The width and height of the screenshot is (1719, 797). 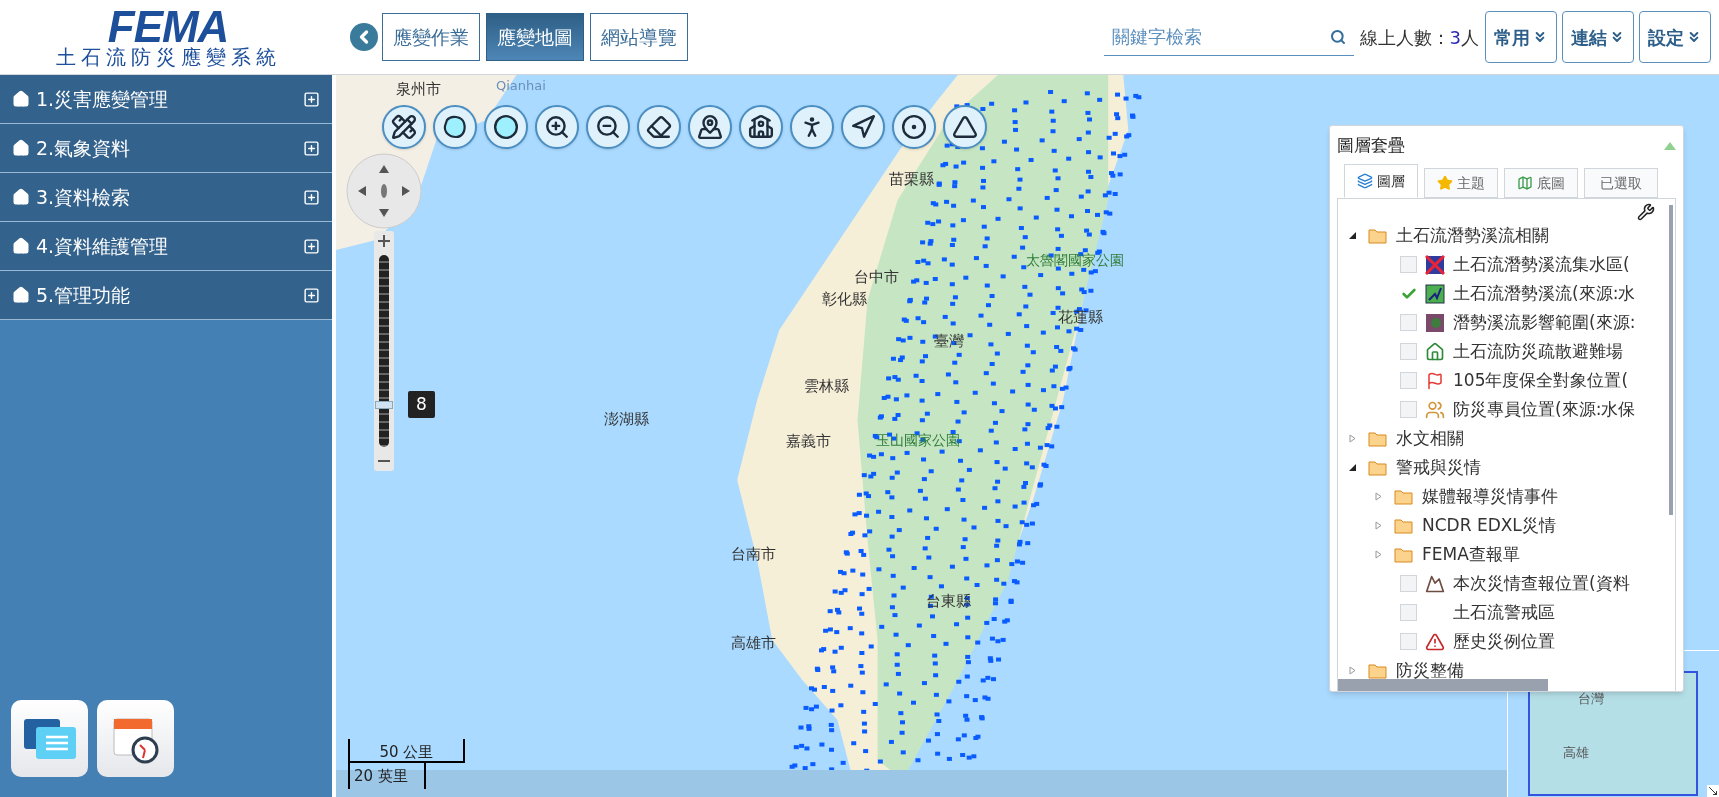 What do you see at coordinates (1521, 37) in the screenshot?
I see `menu-dropdown-button: 常用` at bounding box center [1521, 37].